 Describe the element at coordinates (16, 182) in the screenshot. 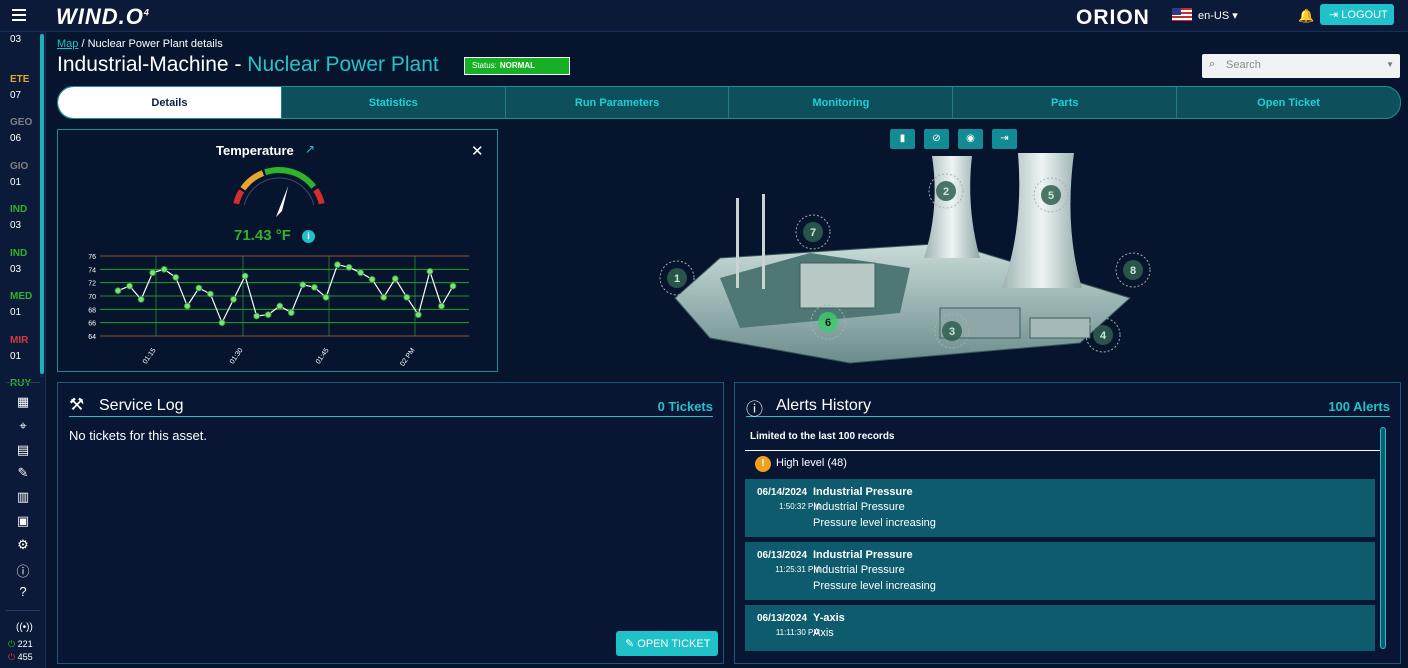

I see `sidebar-item-count: 01` at that location.